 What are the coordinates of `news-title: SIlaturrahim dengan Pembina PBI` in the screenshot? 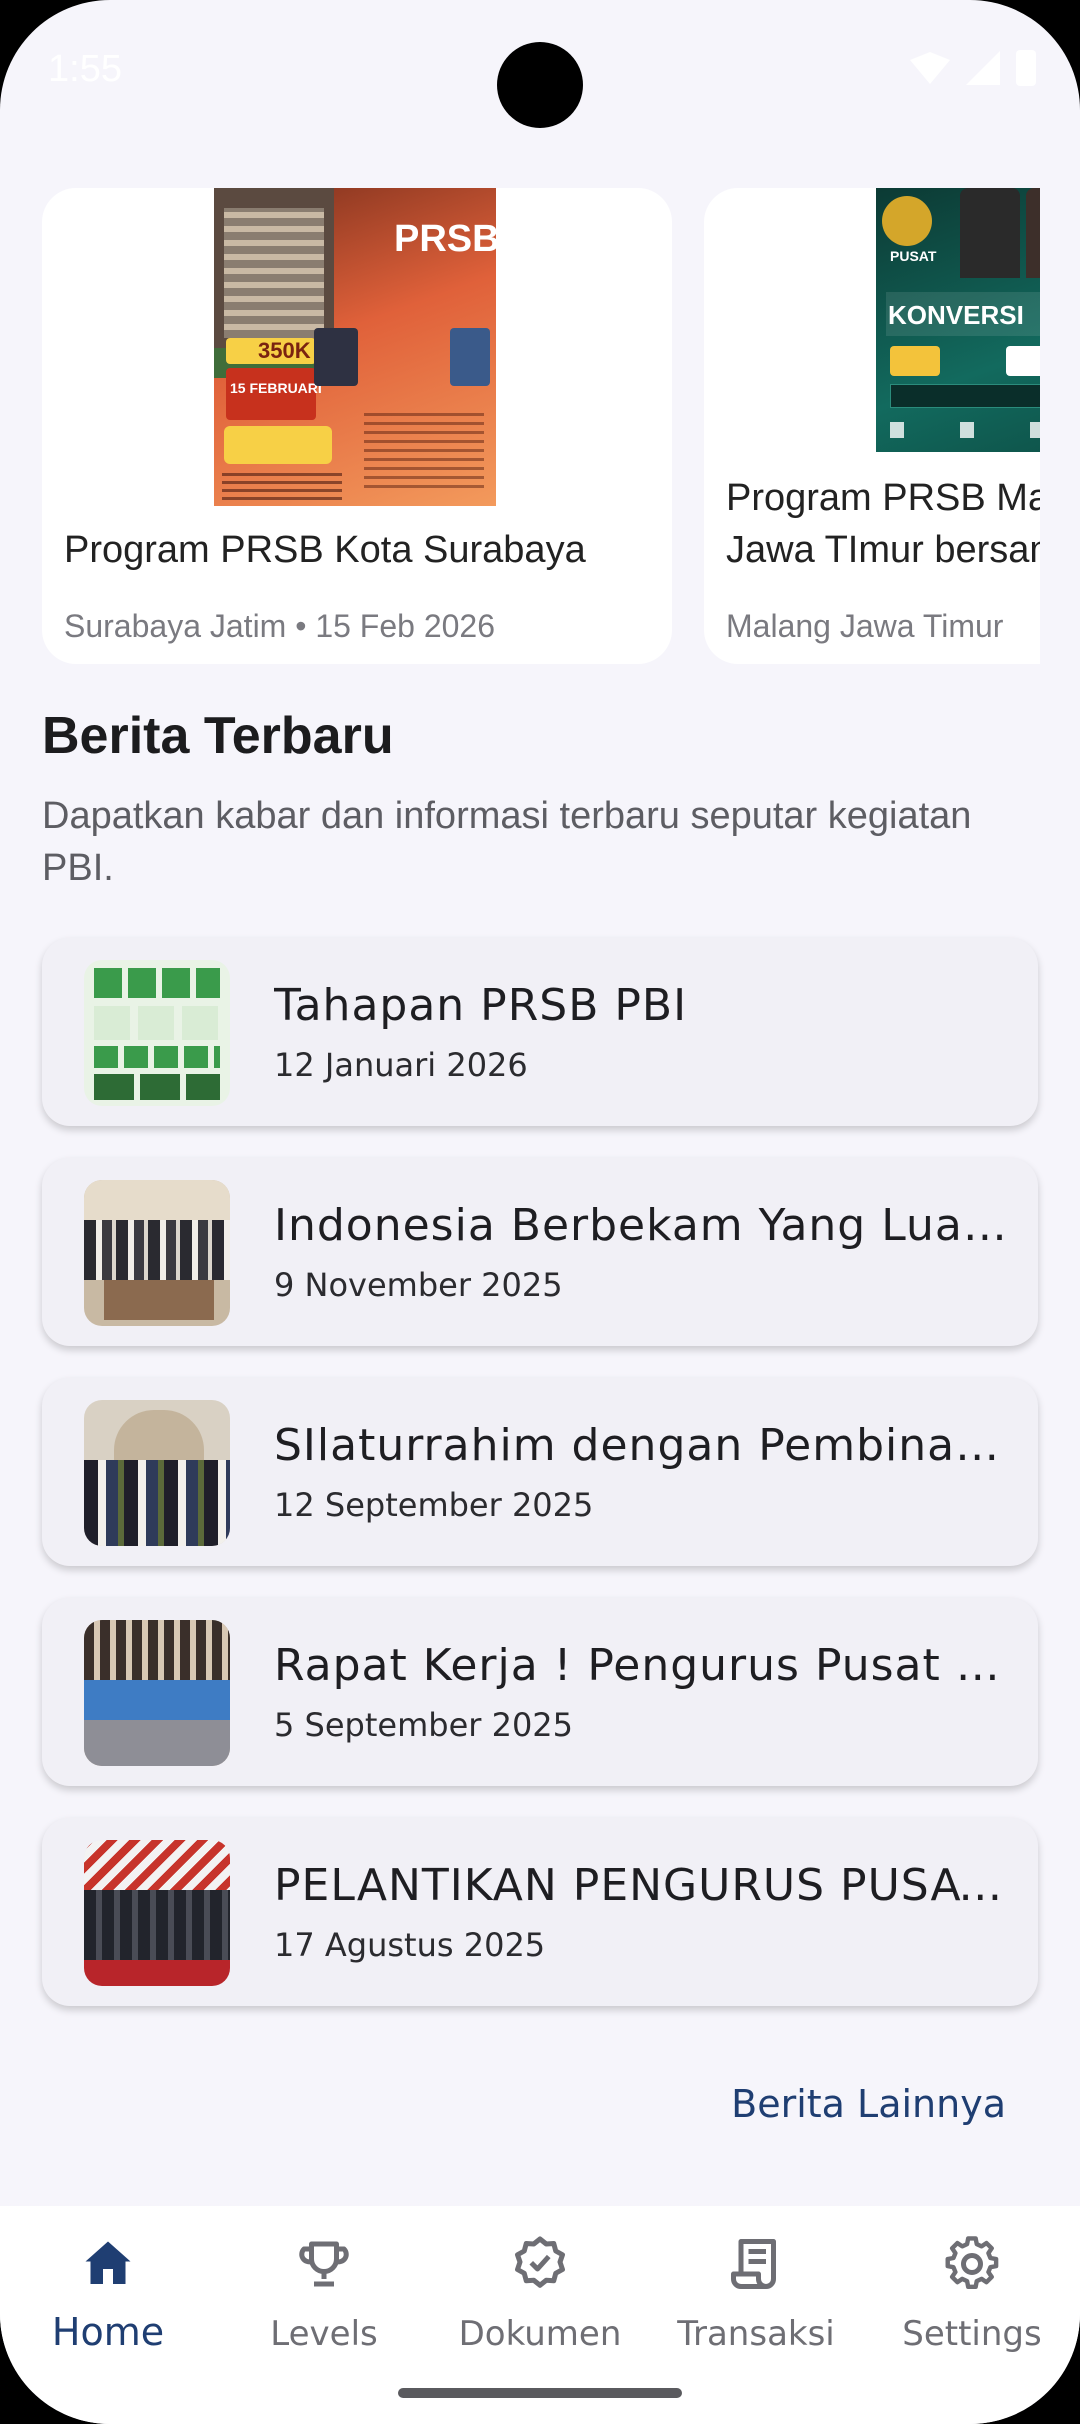 It's located at (644, 1445).